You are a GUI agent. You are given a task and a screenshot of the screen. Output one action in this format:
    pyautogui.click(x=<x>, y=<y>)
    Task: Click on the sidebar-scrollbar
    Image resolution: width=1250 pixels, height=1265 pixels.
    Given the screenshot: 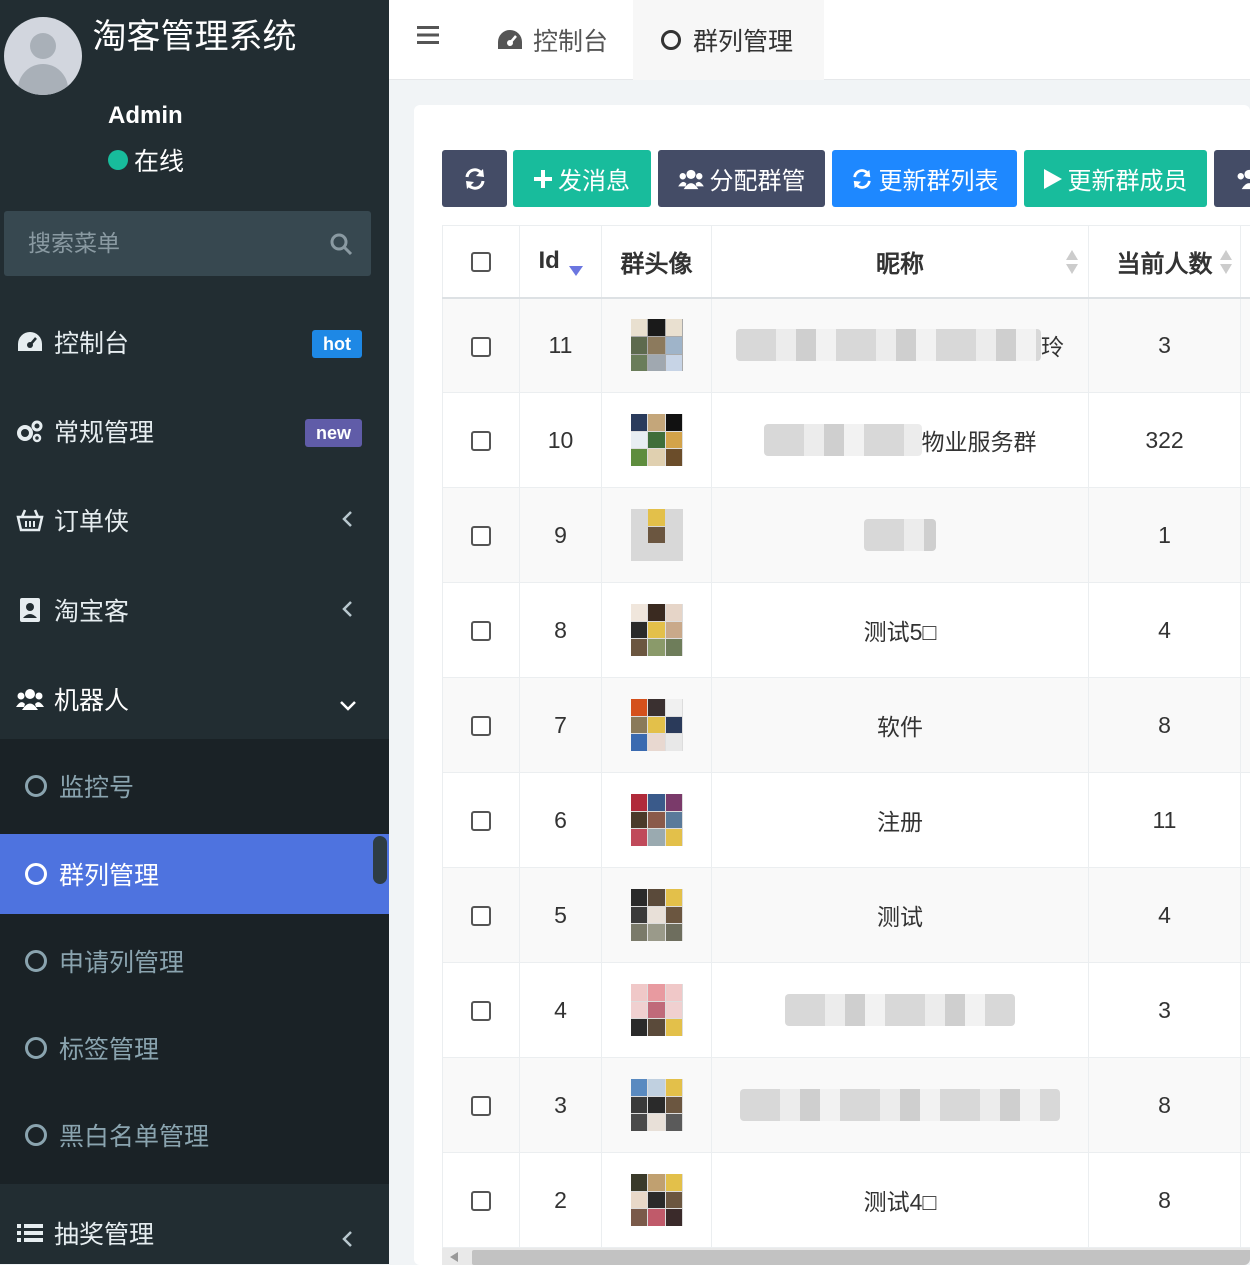 What is the action you would take?
    pyautogui.click(x=380, y=860)
    